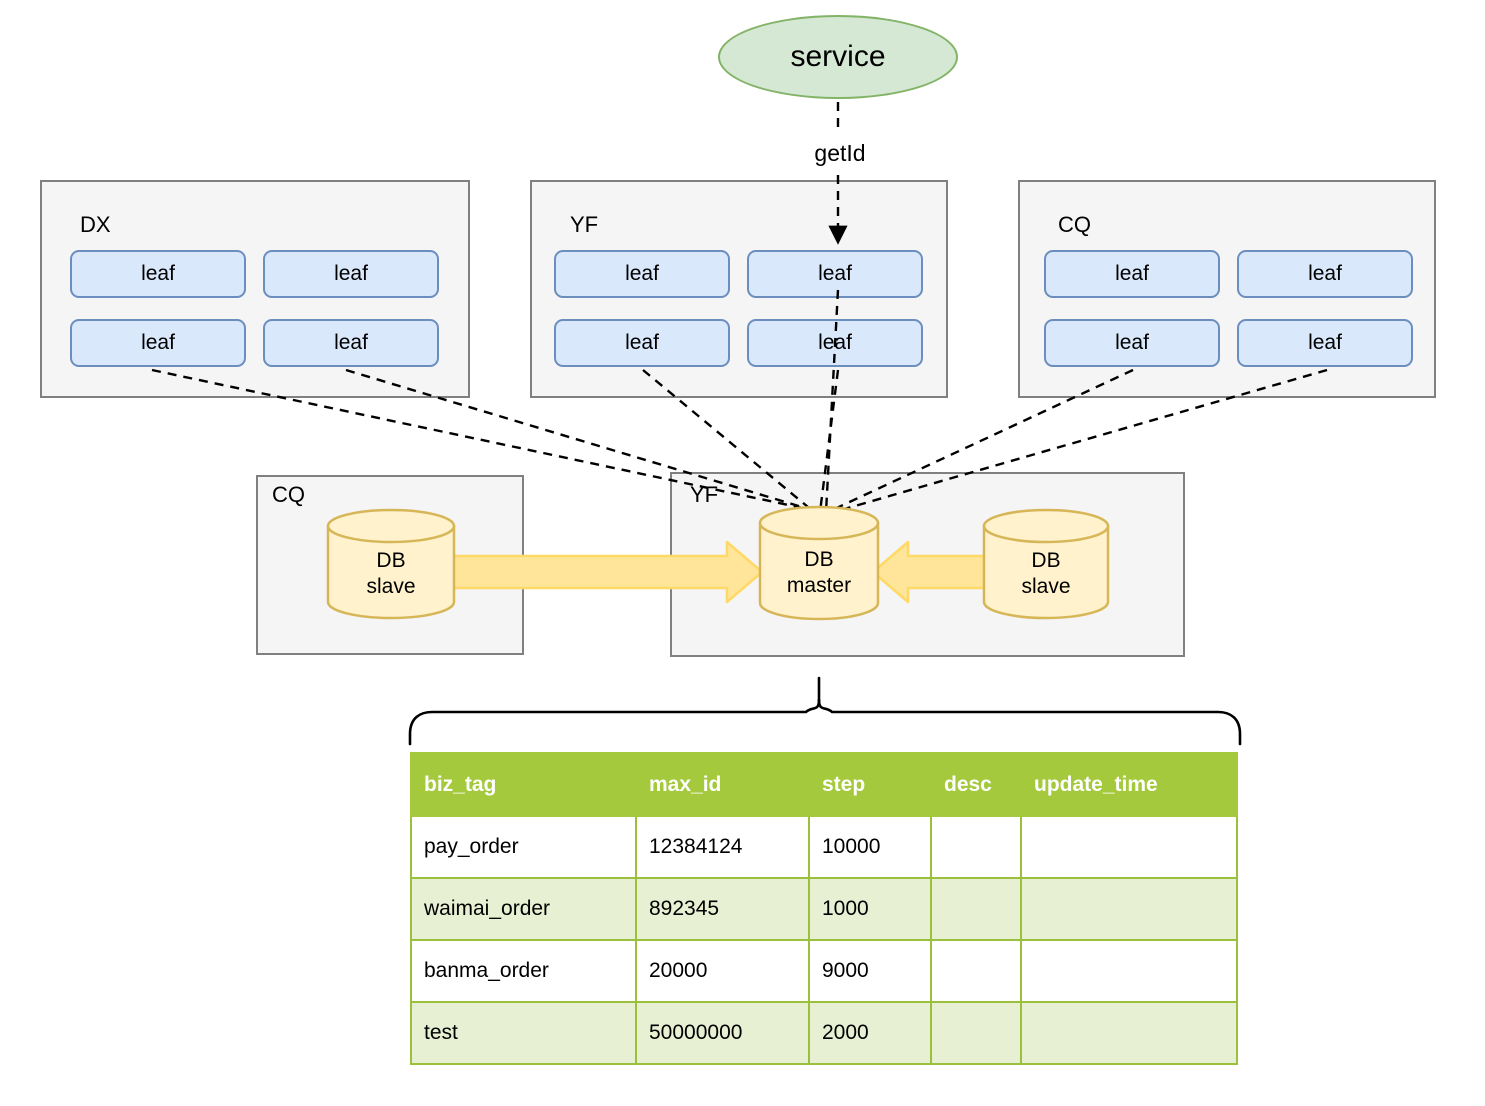  Describe the element at coordinates (523, 847) in the screenshot. I see `cell-biz-tag: pay_order` at that location.